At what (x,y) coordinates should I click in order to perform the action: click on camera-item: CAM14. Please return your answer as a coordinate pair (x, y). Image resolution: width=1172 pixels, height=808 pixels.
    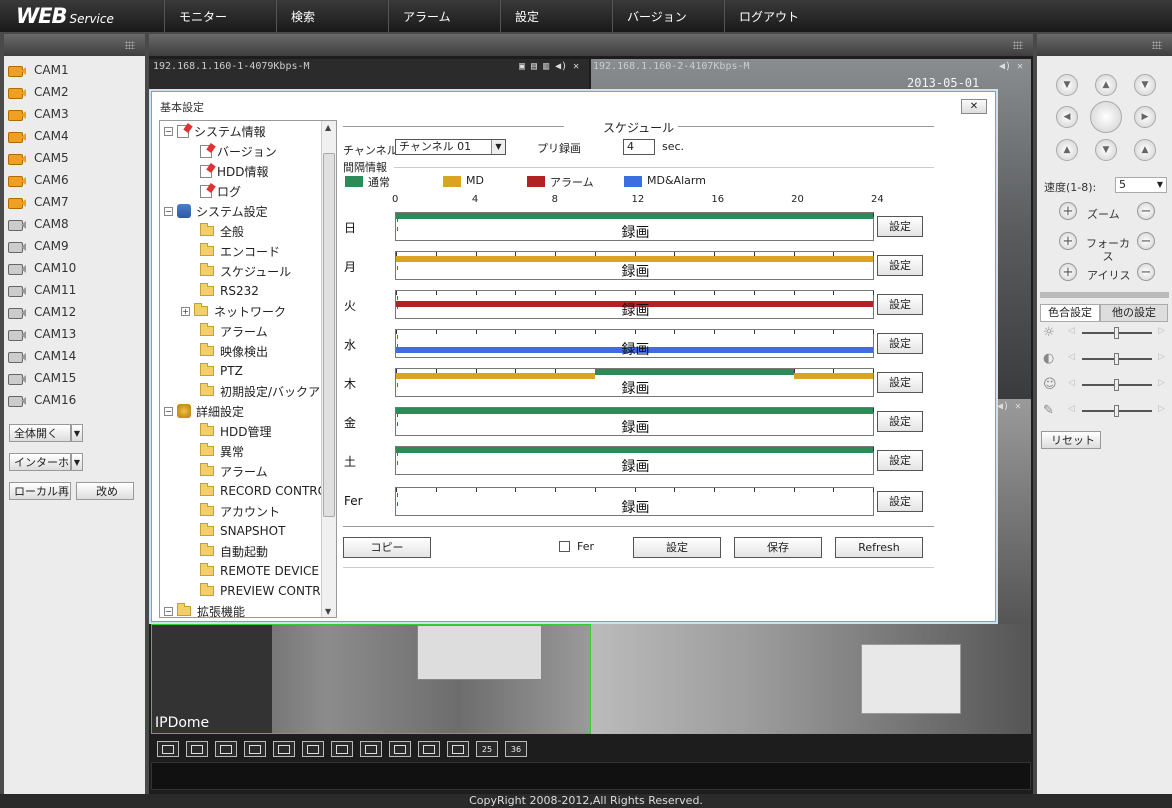
    Looking at the image, I should click on (74, 356).